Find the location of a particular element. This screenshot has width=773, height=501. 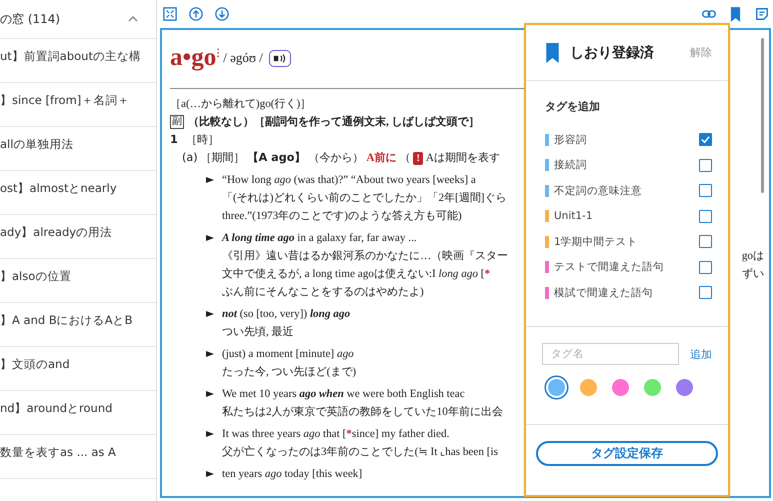

example-text: 文中で使えるが, a long time agoは使えない:I long ago [* is located at coordinates (356, 274).